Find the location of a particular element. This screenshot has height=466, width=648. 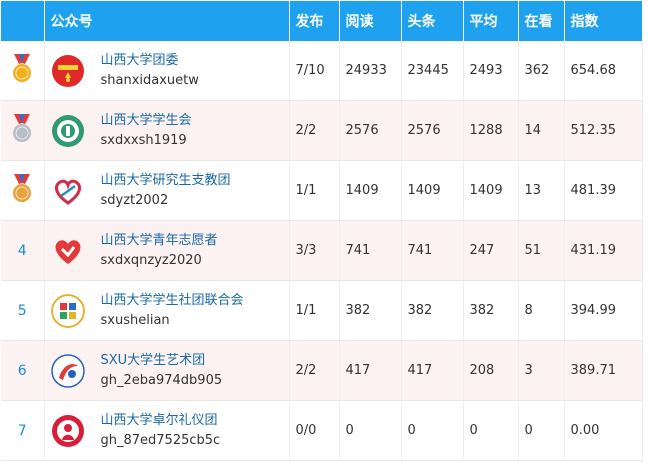

header-average: 平均 is located at coordinates (491, 21).